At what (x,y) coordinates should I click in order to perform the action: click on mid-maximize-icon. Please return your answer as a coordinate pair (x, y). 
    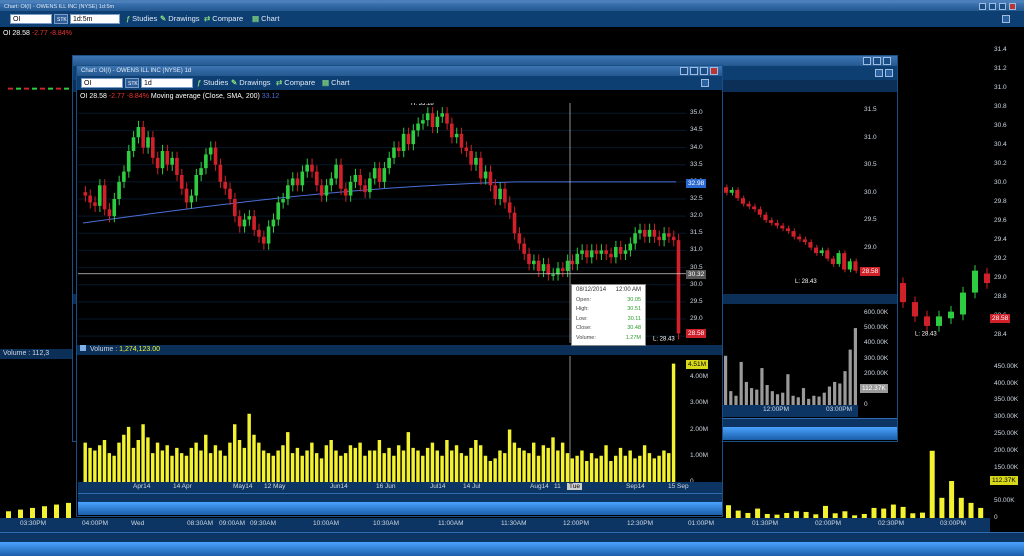
    Looking at the image, I should click on (887, 61).